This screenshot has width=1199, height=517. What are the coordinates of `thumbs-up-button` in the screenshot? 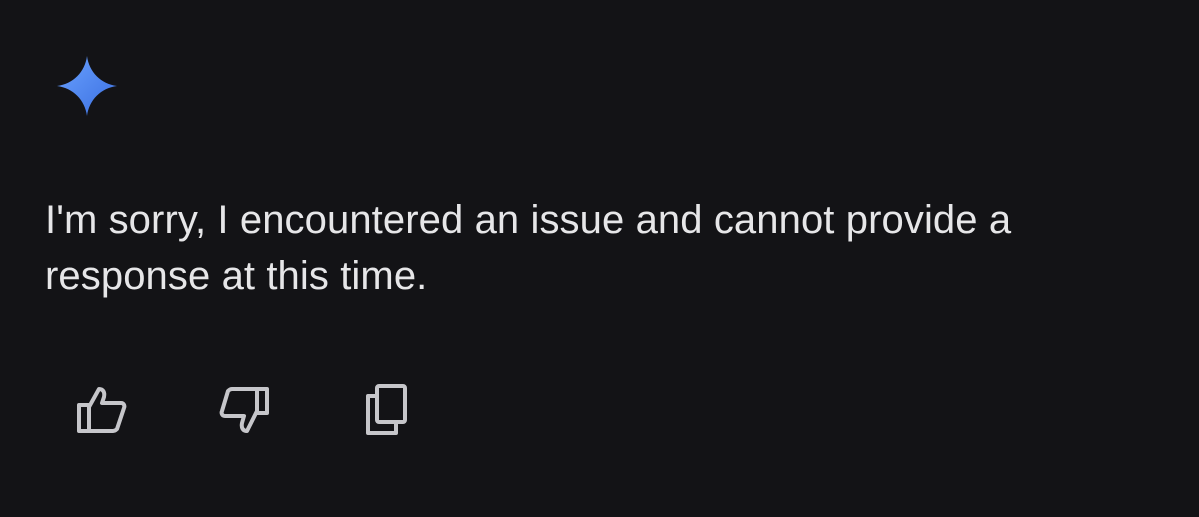 It's located at (102, 410).